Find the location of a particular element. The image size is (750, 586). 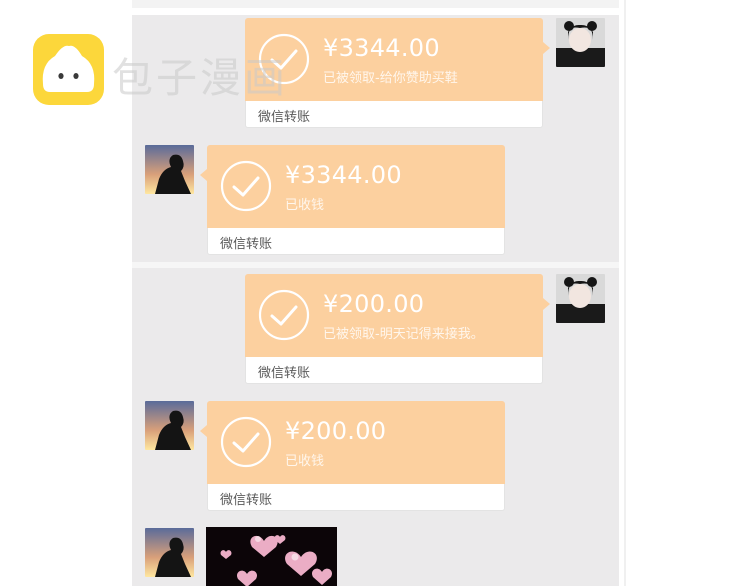

pink-hearts-photo is located at coordinates (271, 556).